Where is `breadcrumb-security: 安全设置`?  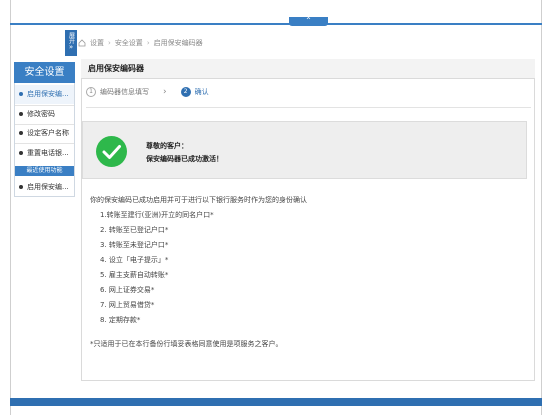
breadcrumb-security: 安全设置 is located at coordinates (129, 43).